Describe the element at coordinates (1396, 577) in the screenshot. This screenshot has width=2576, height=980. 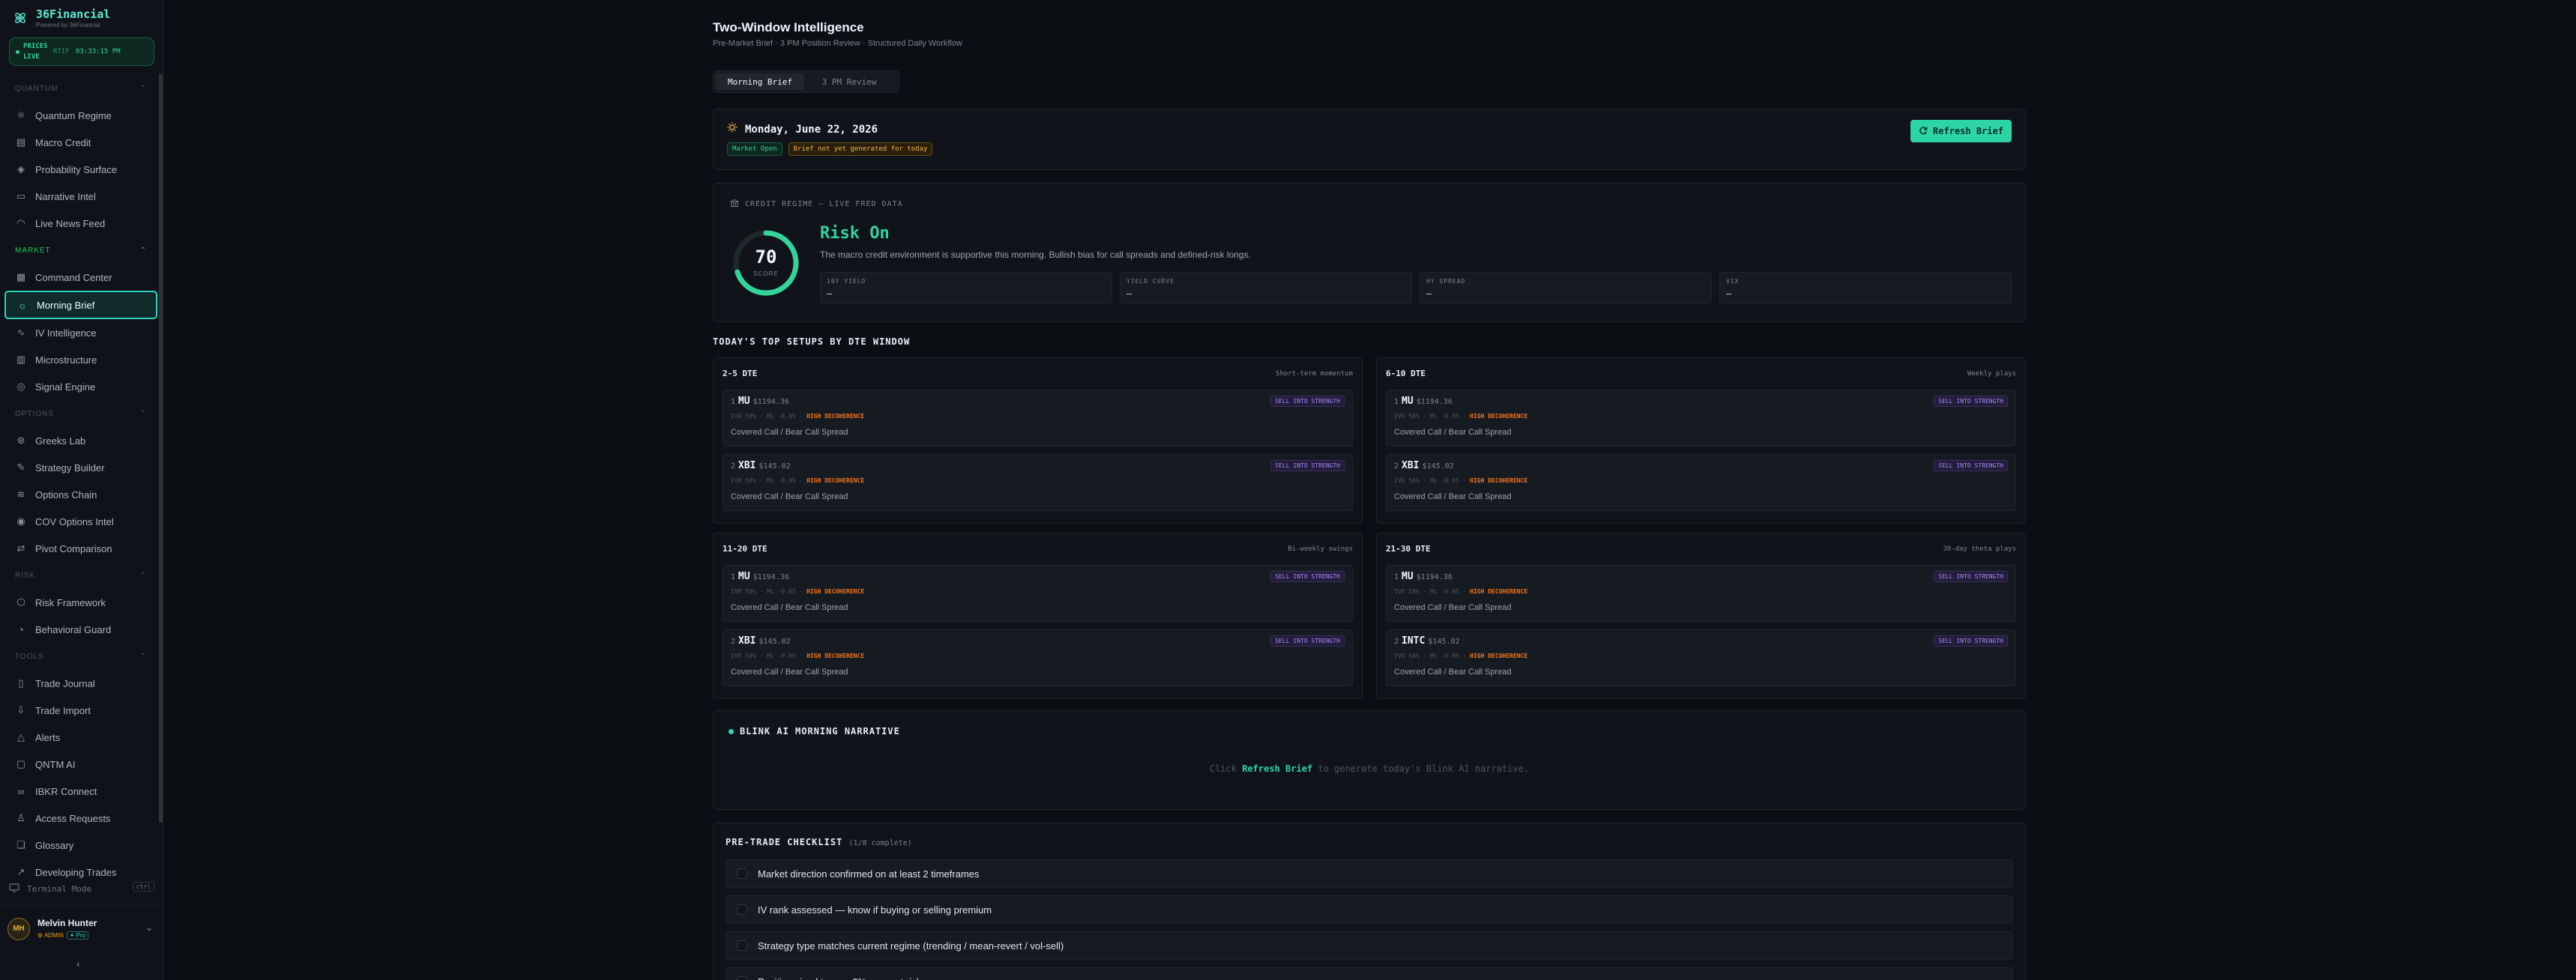
I see `setup-rank: 1` at that location.